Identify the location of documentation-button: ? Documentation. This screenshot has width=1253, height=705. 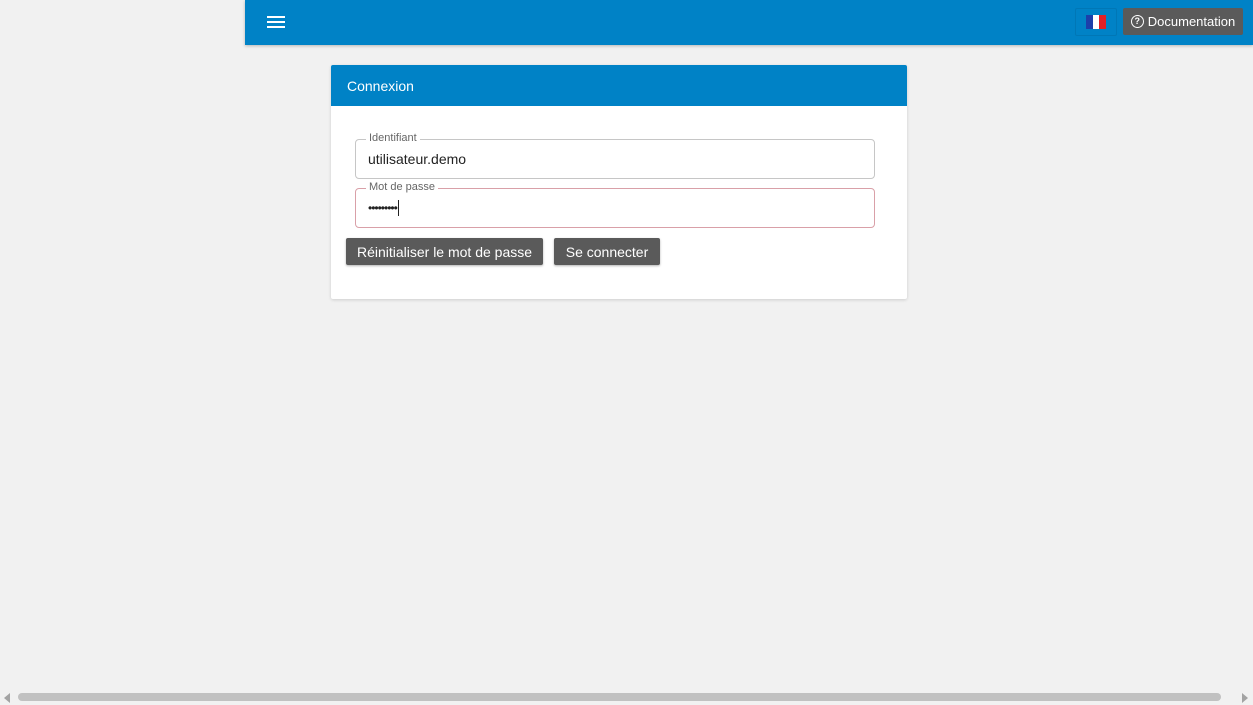
(1183, 21).